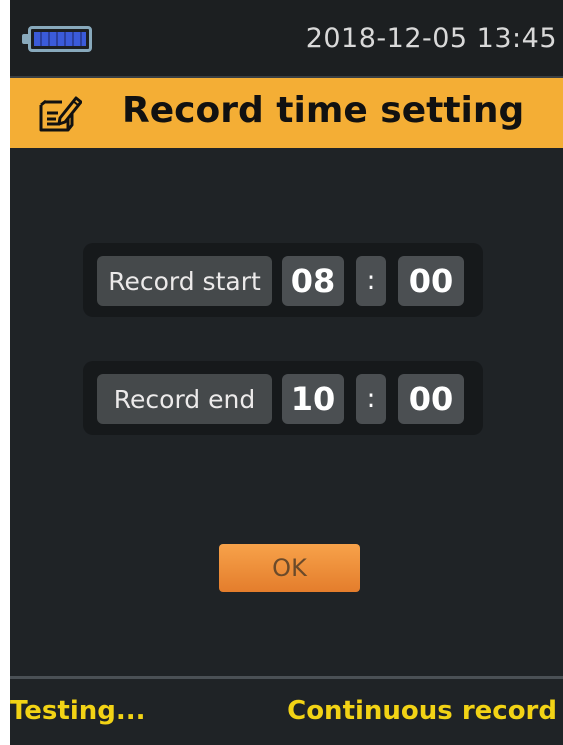 The image size is (563, 745). Describe the element at coordinates (57, 39) in the screenshot. I see `battery-icon` at that location.